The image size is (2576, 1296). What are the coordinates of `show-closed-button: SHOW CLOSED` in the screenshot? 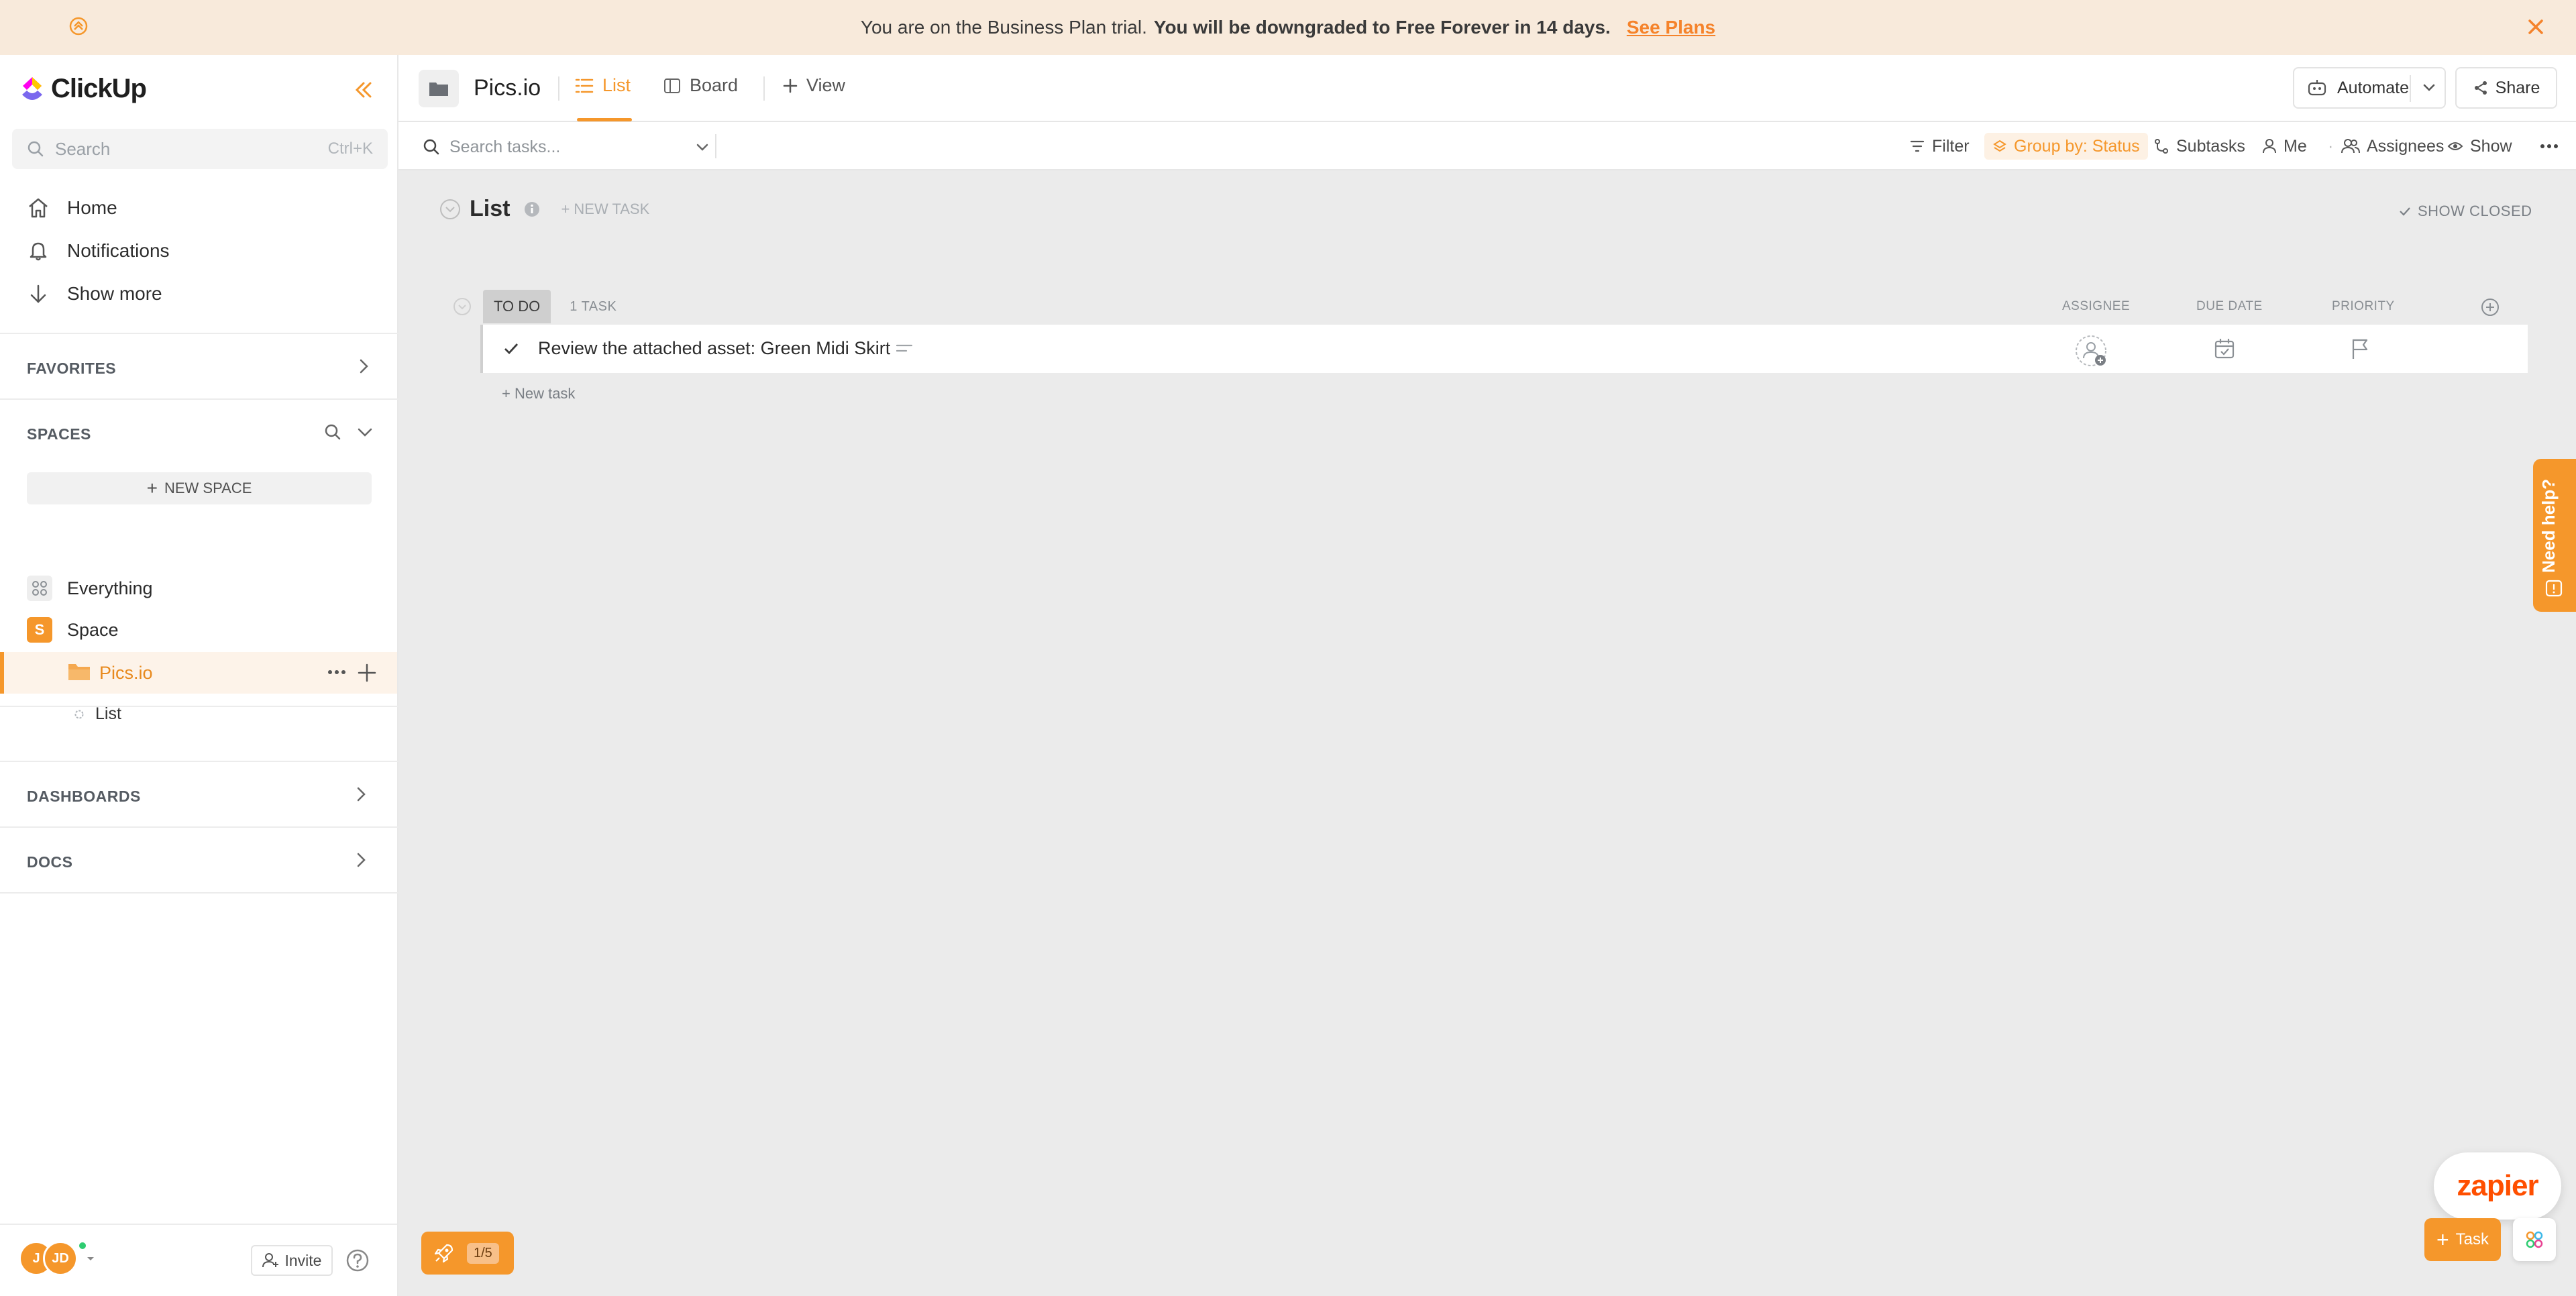 It's located at (2465, 212).